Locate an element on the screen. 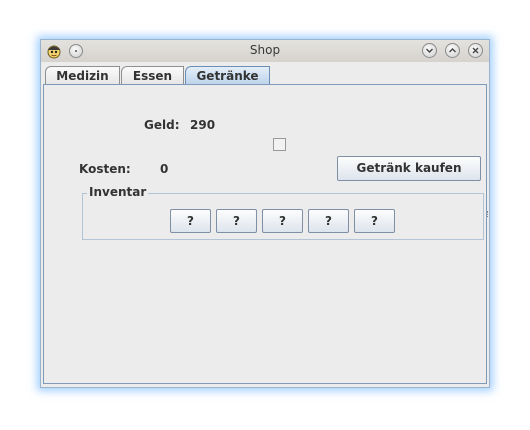 The height and width of the screenshot is (430, 530). inventory-group: Inventar ? ? ? ? ? is located at coordinates (283, 212).